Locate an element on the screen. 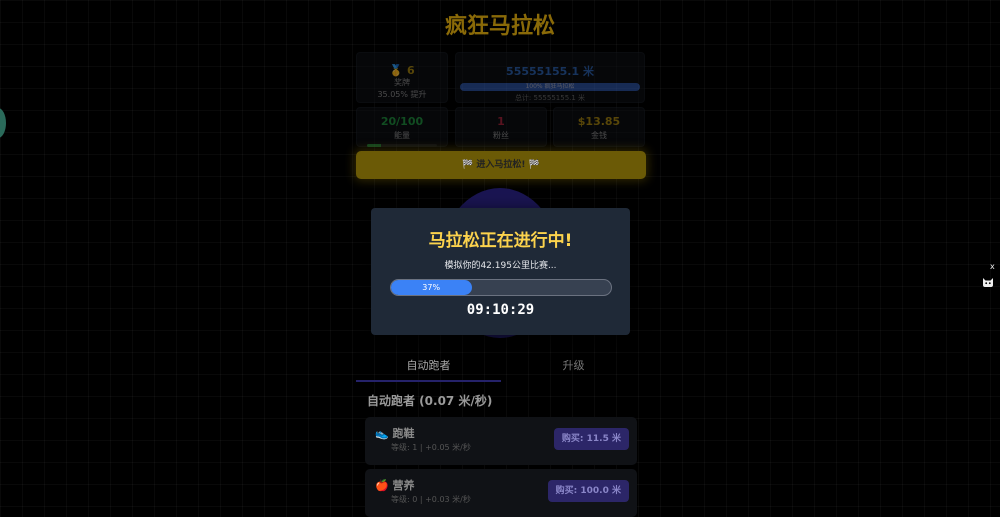 Image resolution: width=1000 pixels, height=517 pixels. shoe-icon: 👟 is located at coordinates (382, 433).